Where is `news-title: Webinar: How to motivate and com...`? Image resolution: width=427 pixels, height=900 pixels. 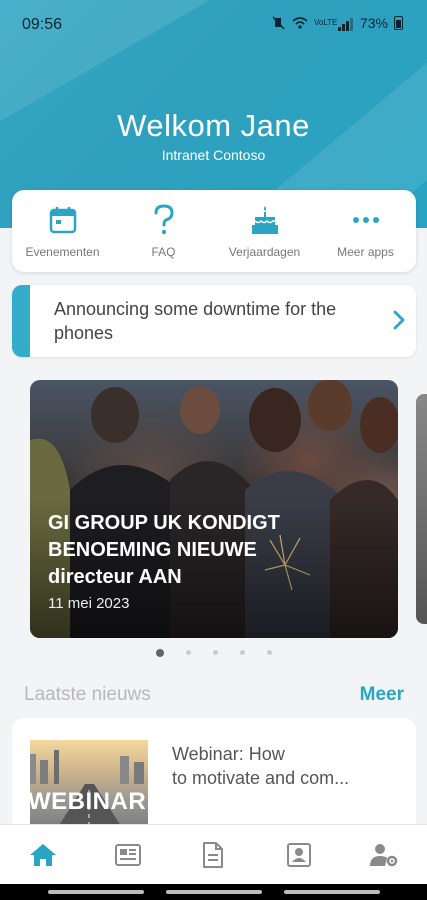 news-title: Webinar: How to motivate and com... is located at coordinates (261, 766).